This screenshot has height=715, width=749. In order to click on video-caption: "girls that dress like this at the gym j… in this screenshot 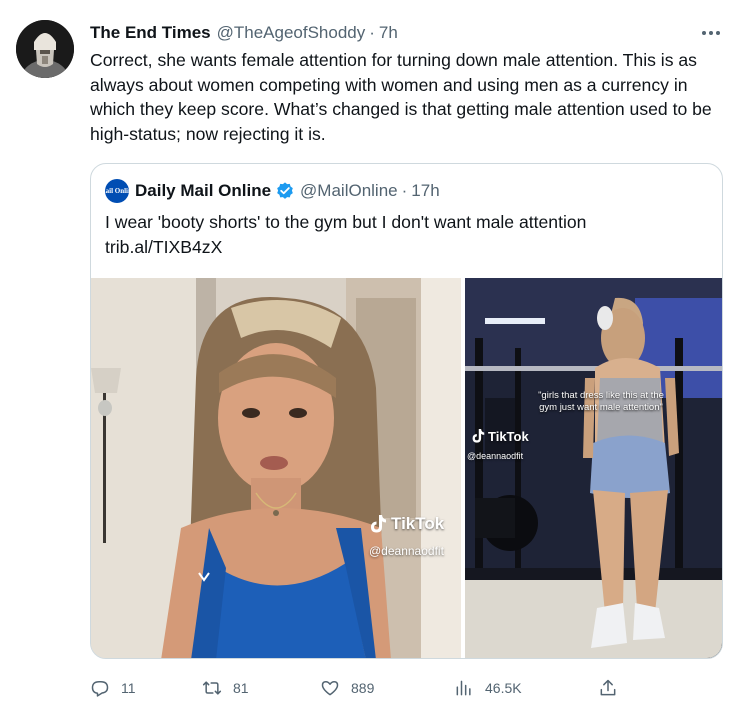, I will do `click(601, 401)`.